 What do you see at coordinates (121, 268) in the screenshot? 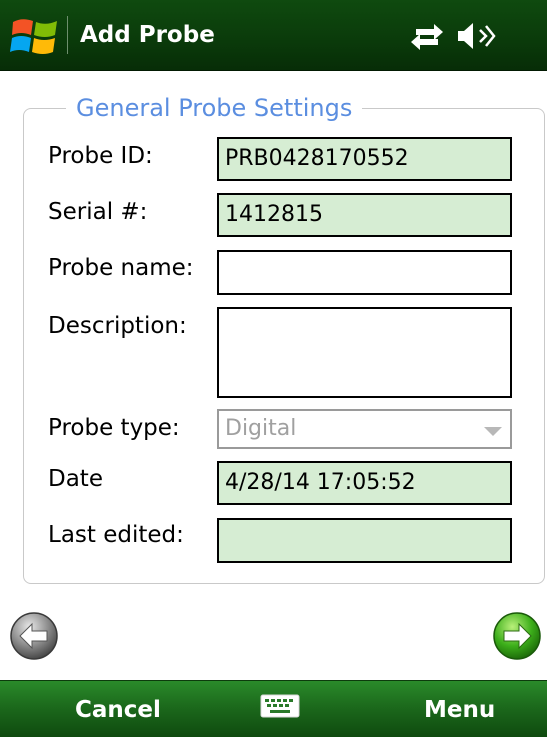
I see `probe-name-label: Probe name:` at bounding box center [121, 268].